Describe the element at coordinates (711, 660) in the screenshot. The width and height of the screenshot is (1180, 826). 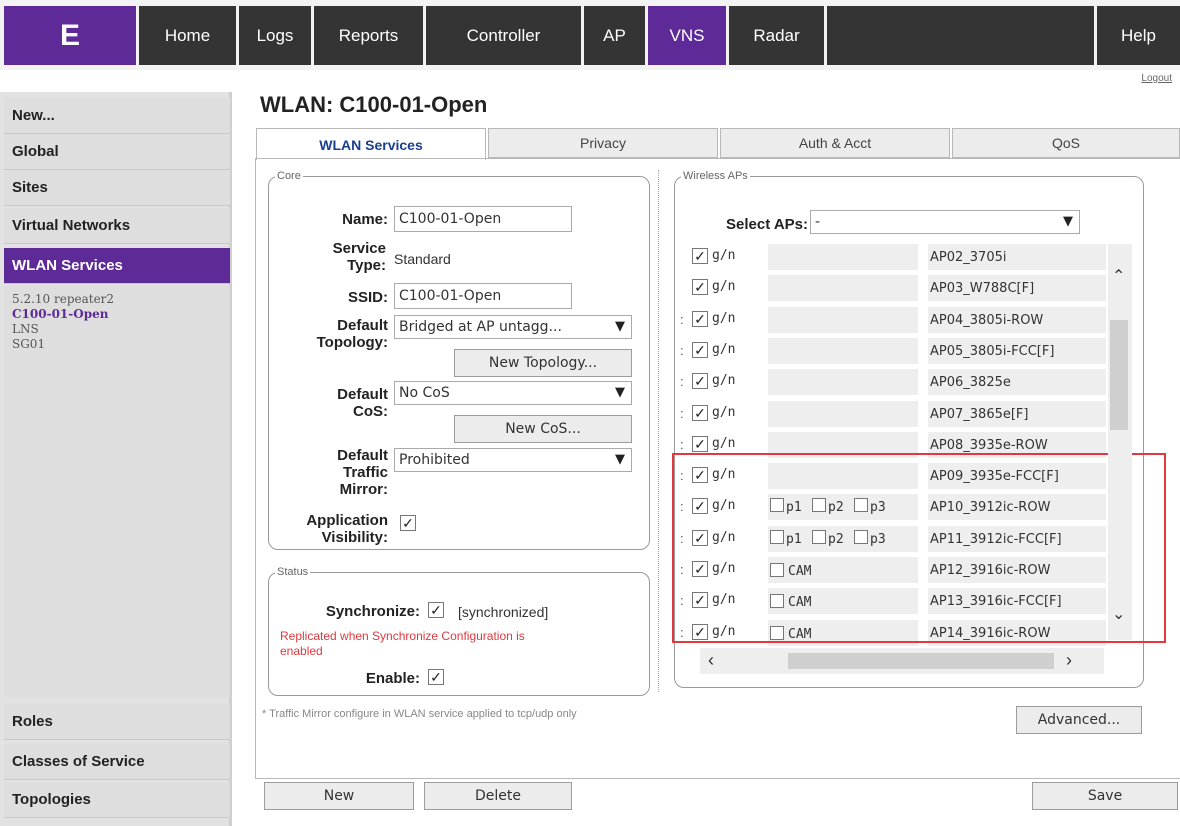
I see `scroll-left-icon: ‹` at that location.